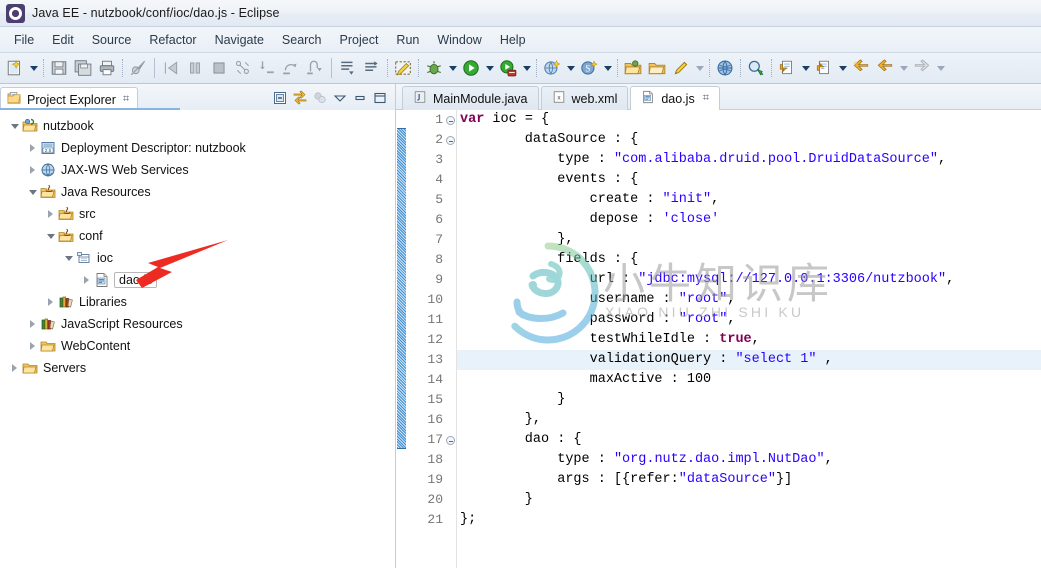  What do you see at coordinates (940, 68) in the screenshot?
I see `forward-dropdown-icon` at bounding box center [940, 68].